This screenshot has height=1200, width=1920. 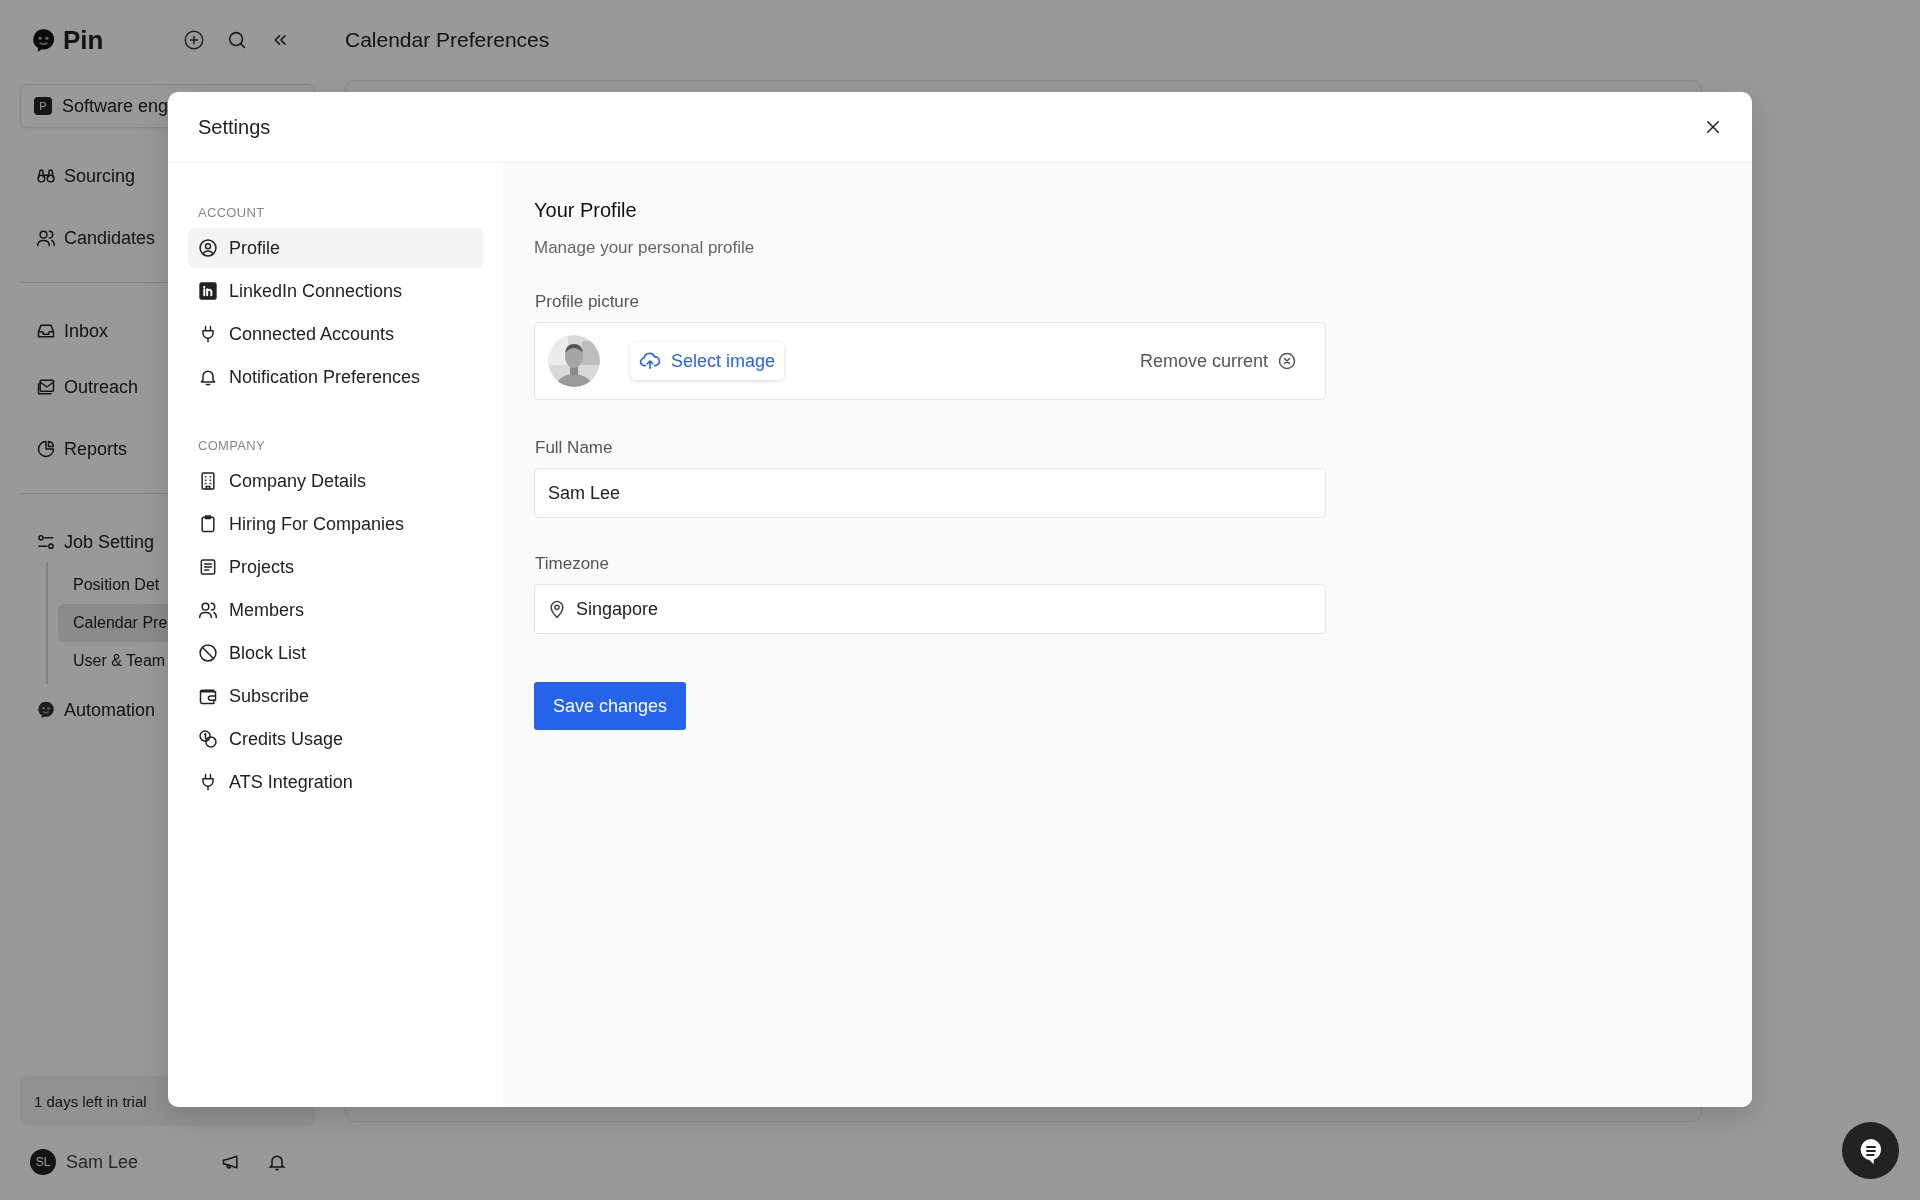 I want to click on settings-nav-item: Credits Usage, so click(x=335, y=739).